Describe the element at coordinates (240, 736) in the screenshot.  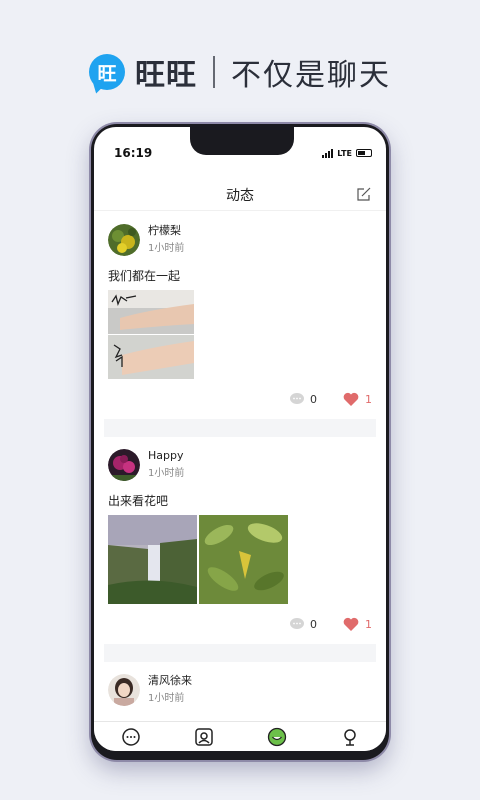
I see `bottom-tab-bar` at that location.